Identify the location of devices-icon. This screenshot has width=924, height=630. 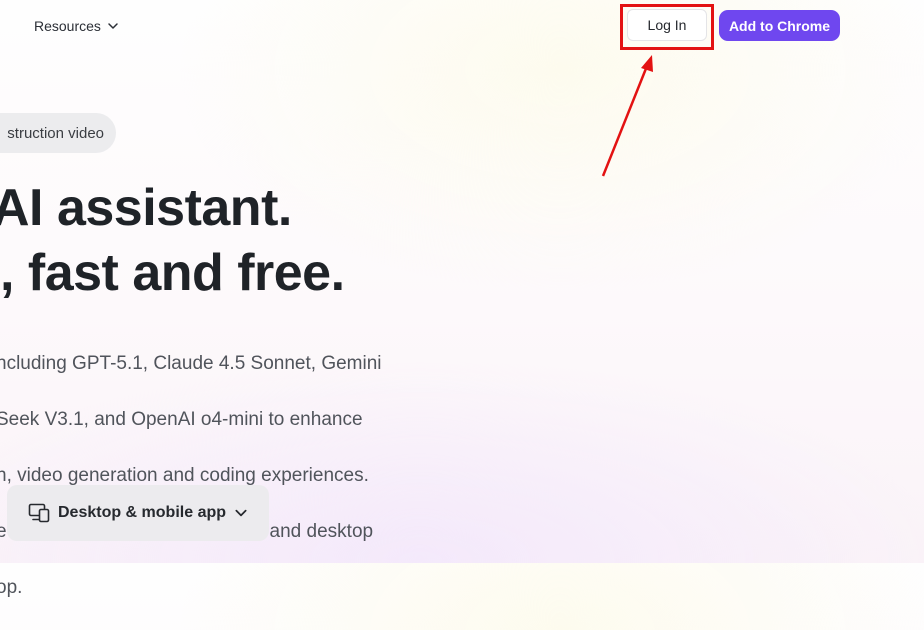
(39, 513).